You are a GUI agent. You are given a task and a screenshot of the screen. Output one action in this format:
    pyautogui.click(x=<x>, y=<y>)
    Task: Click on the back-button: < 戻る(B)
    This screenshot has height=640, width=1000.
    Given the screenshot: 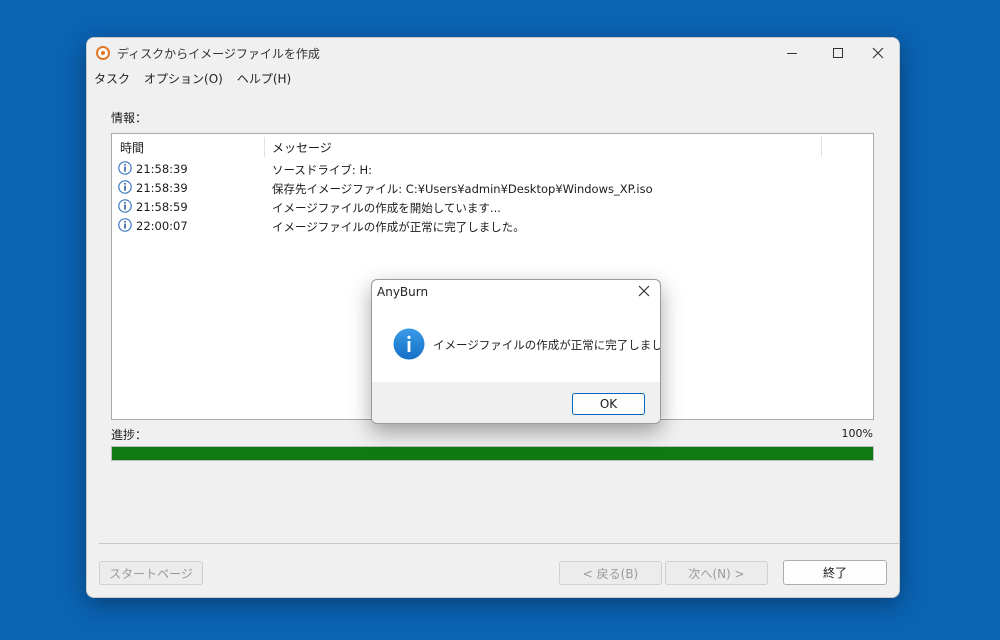 What is the action you would take?
    pyautogui.click(x=610, y=573)
    